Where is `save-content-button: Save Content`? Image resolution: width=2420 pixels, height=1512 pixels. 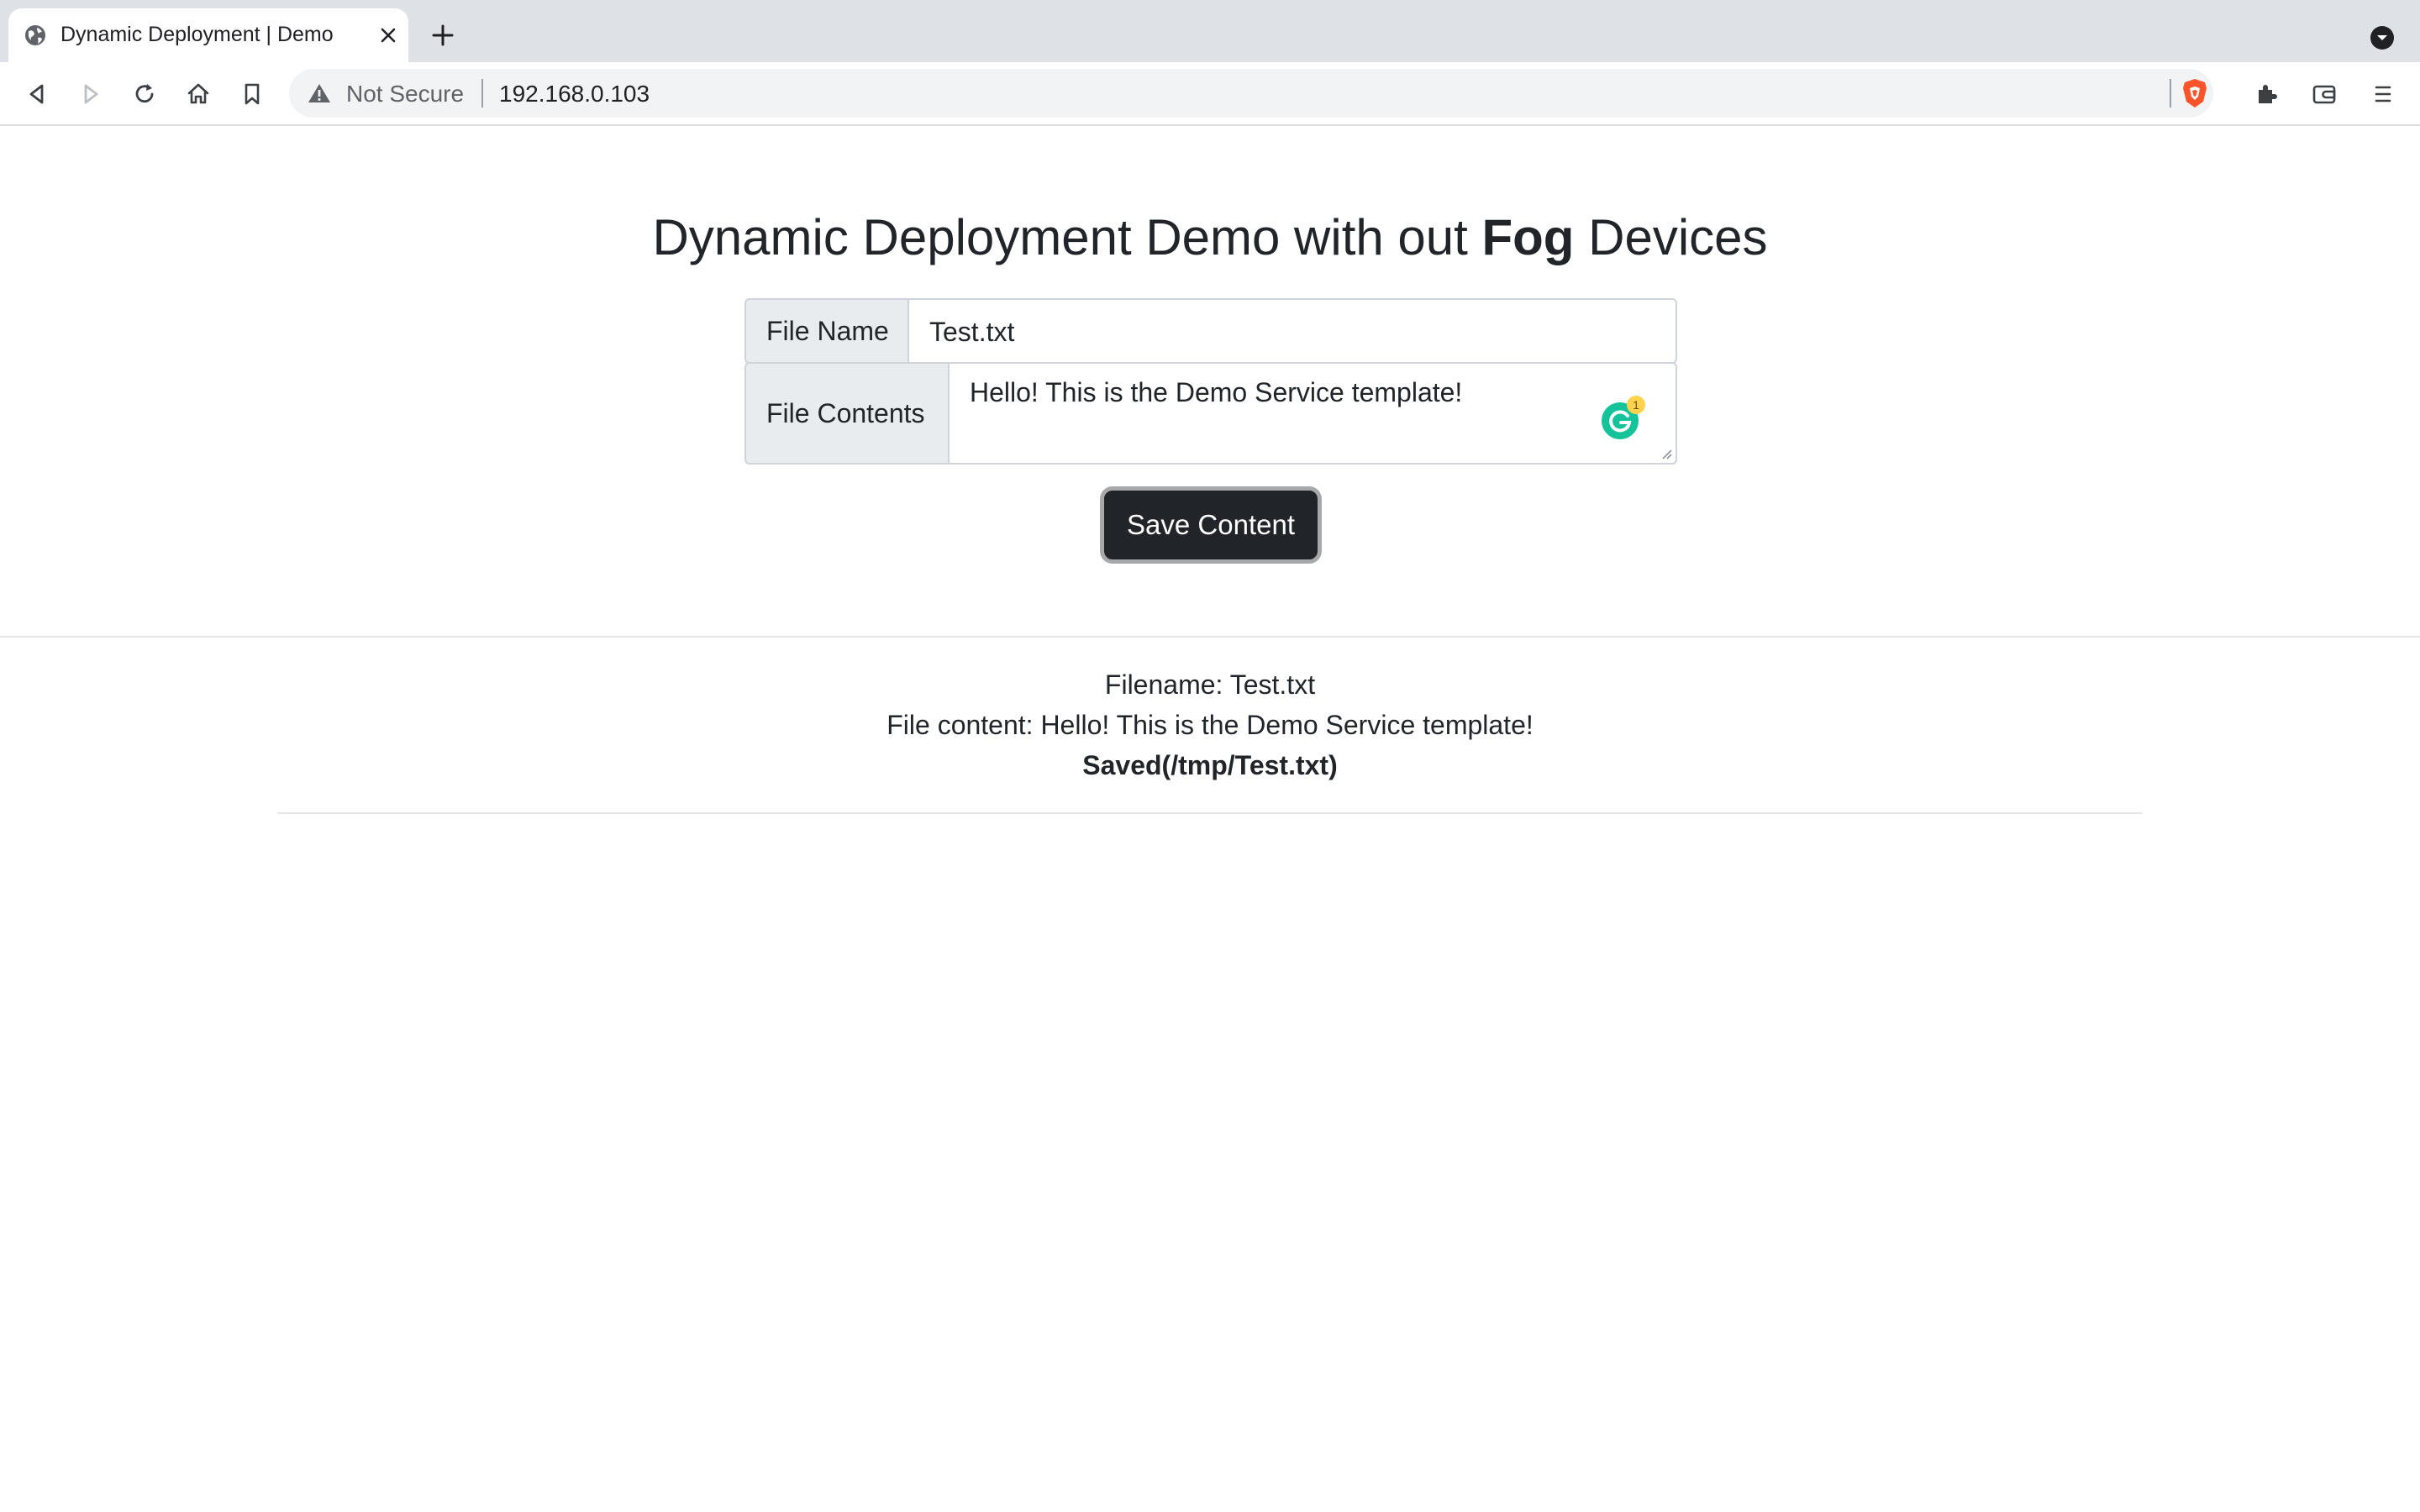 save-content-button: Save Content is located at coordinates (1211, 525).